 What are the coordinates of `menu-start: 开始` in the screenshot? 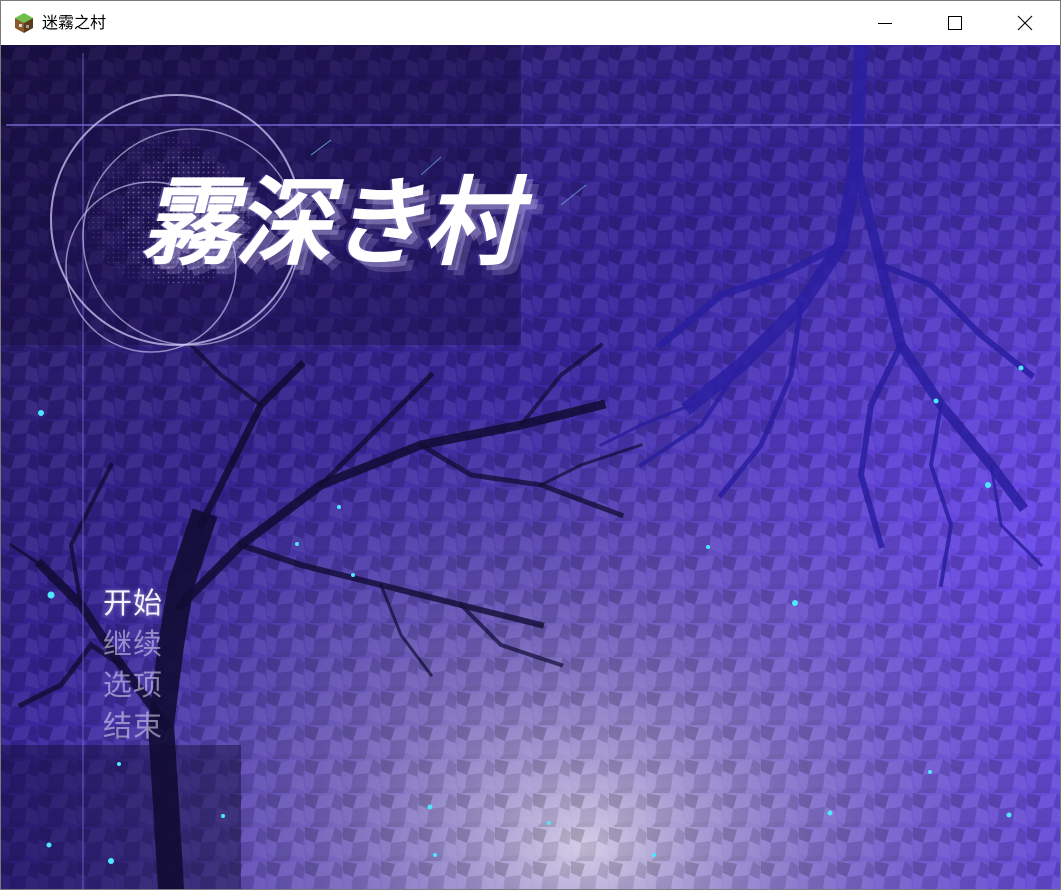 It's located at (163, 603).